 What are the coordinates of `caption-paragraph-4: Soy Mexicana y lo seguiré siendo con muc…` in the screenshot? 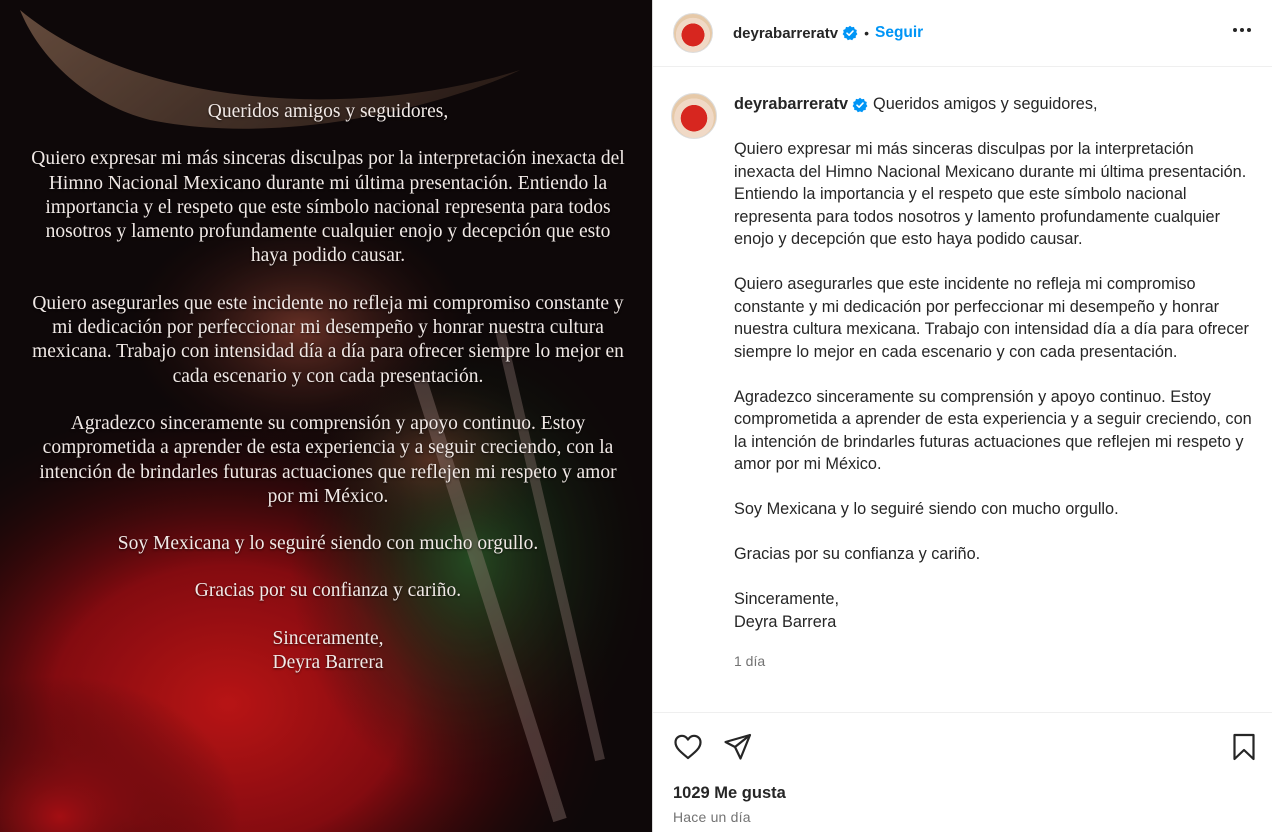 It's located at (926, 509).